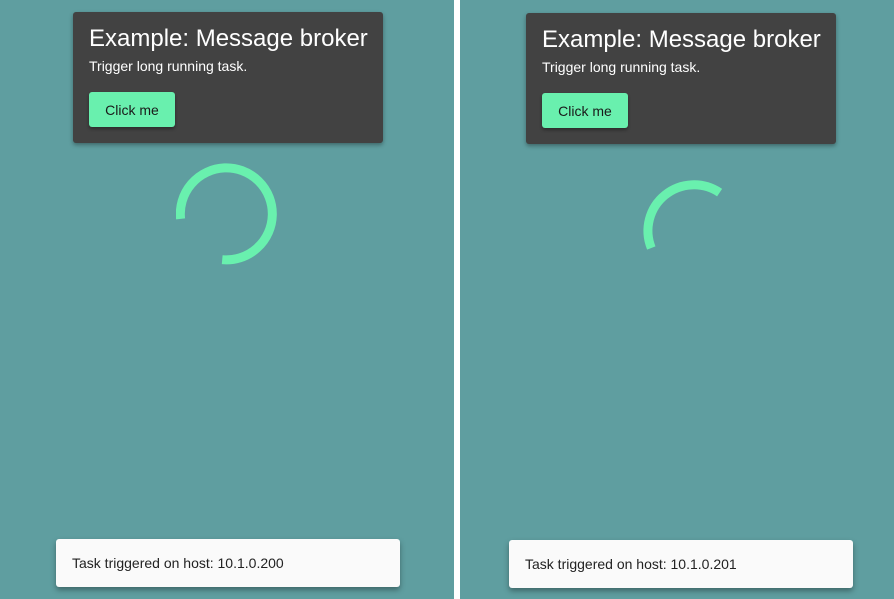 The width and height of the screenshot is (894, 599). I want to click on snackbar: Task triggered on host: 10.1.0.201, so click(681, 564).